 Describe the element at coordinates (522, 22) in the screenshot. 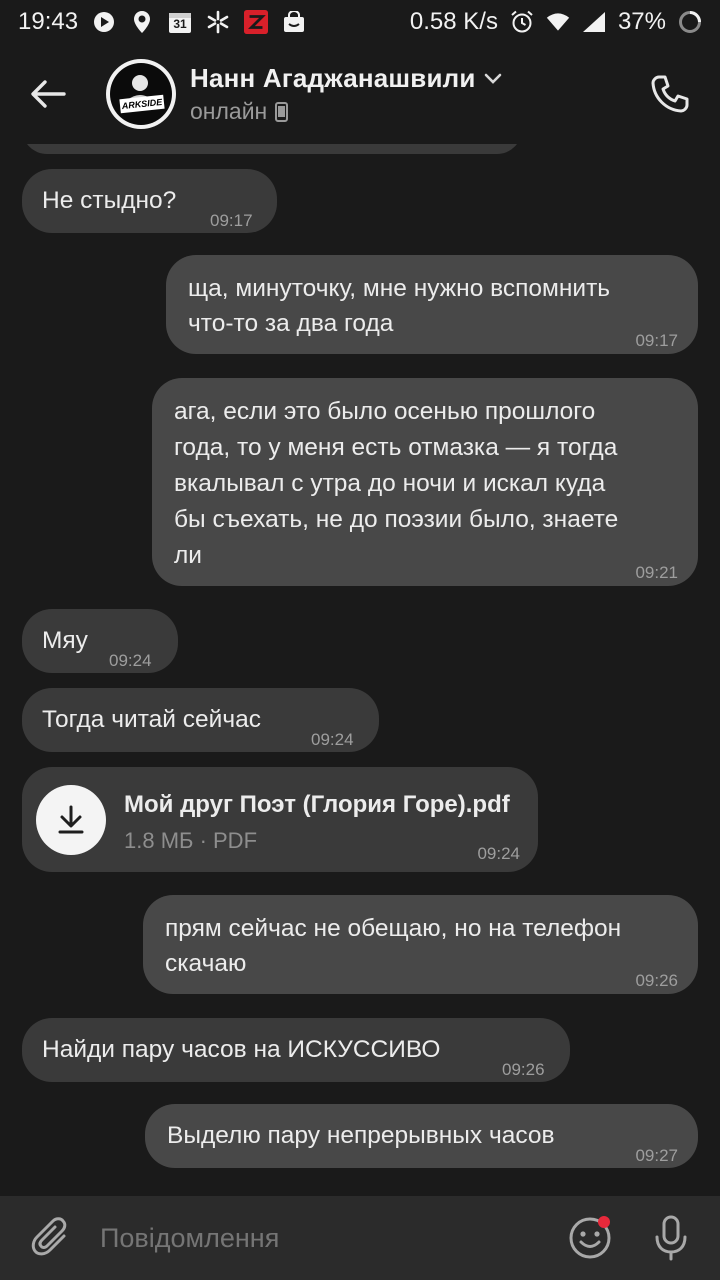

I see `alarm-icon` at that location.